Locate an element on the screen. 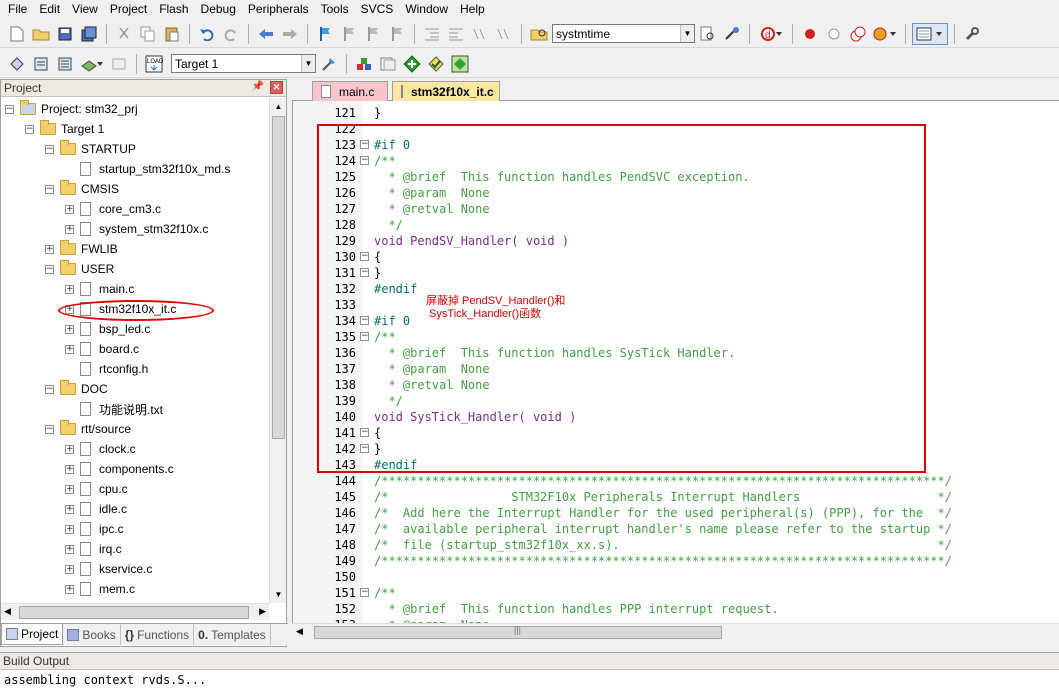  clear-bookmarks-icon is located at coordinates (397, 34).